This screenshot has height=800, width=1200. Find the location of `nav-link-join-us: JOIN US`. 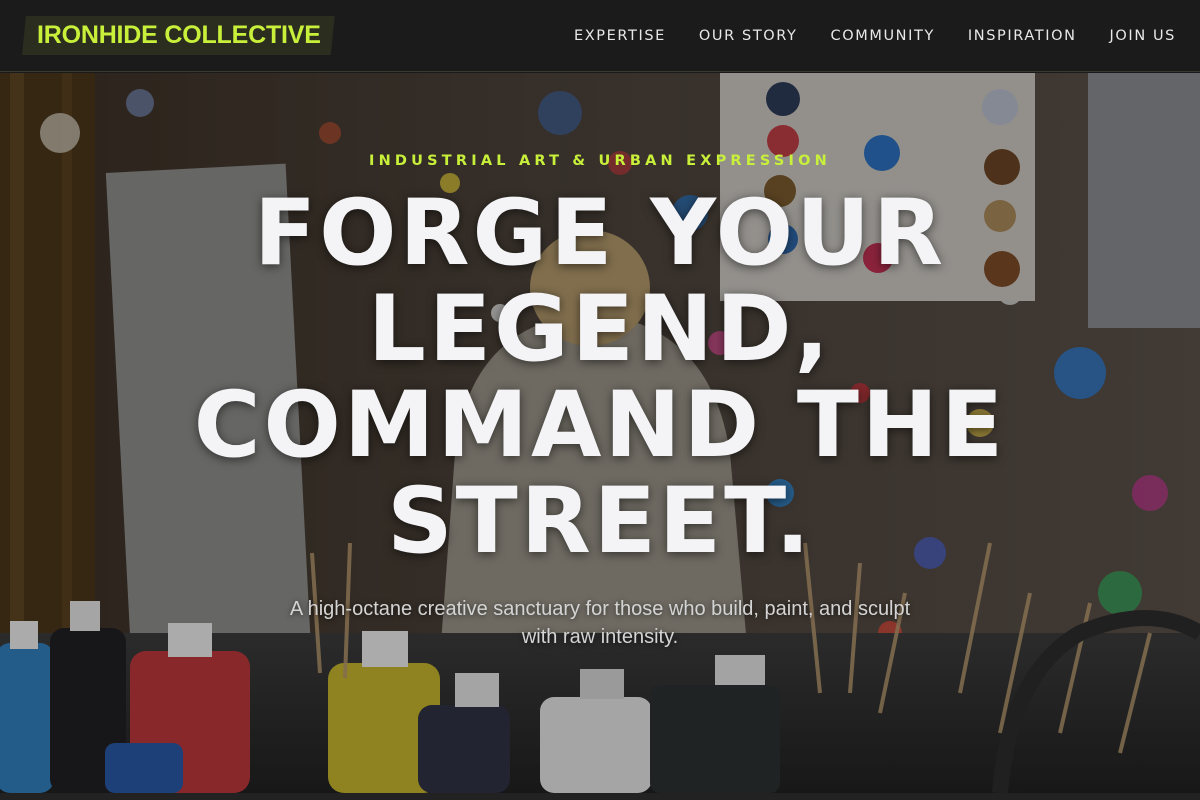

nav-link-join-us: JOIN US is located at coordinates (1143, 36).